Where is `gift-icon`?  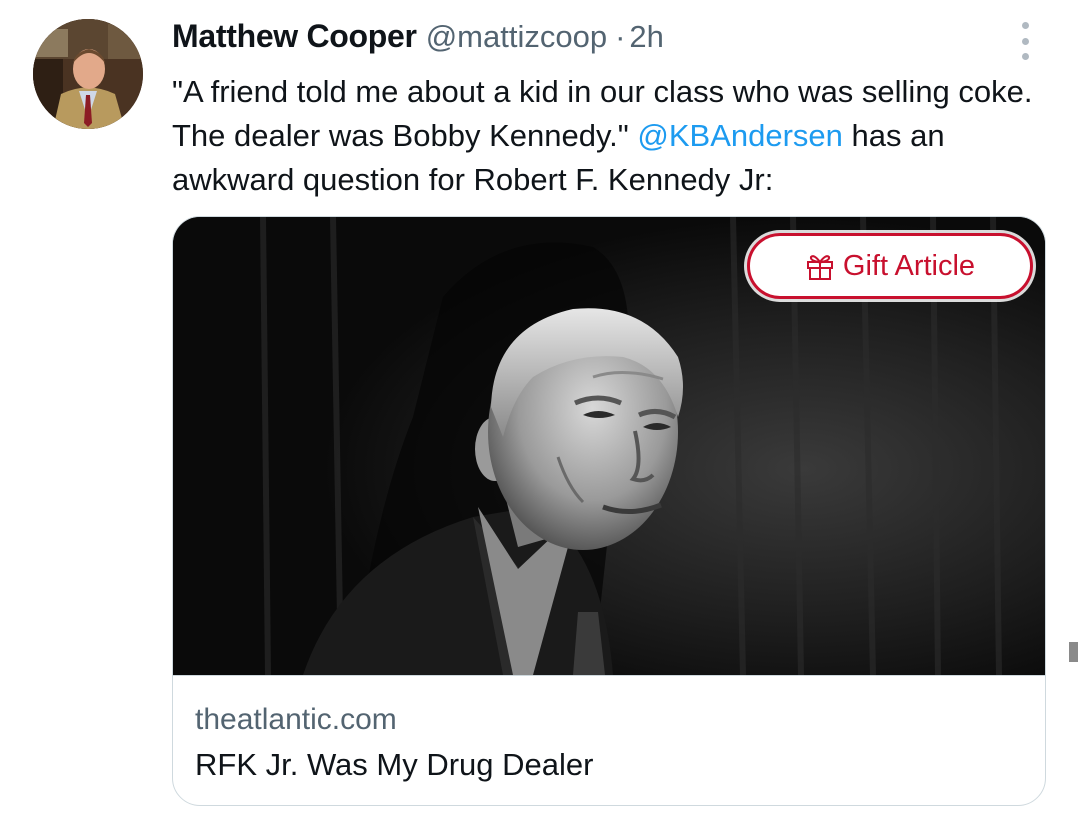 gift-icon is located at coordinates (820, 266).